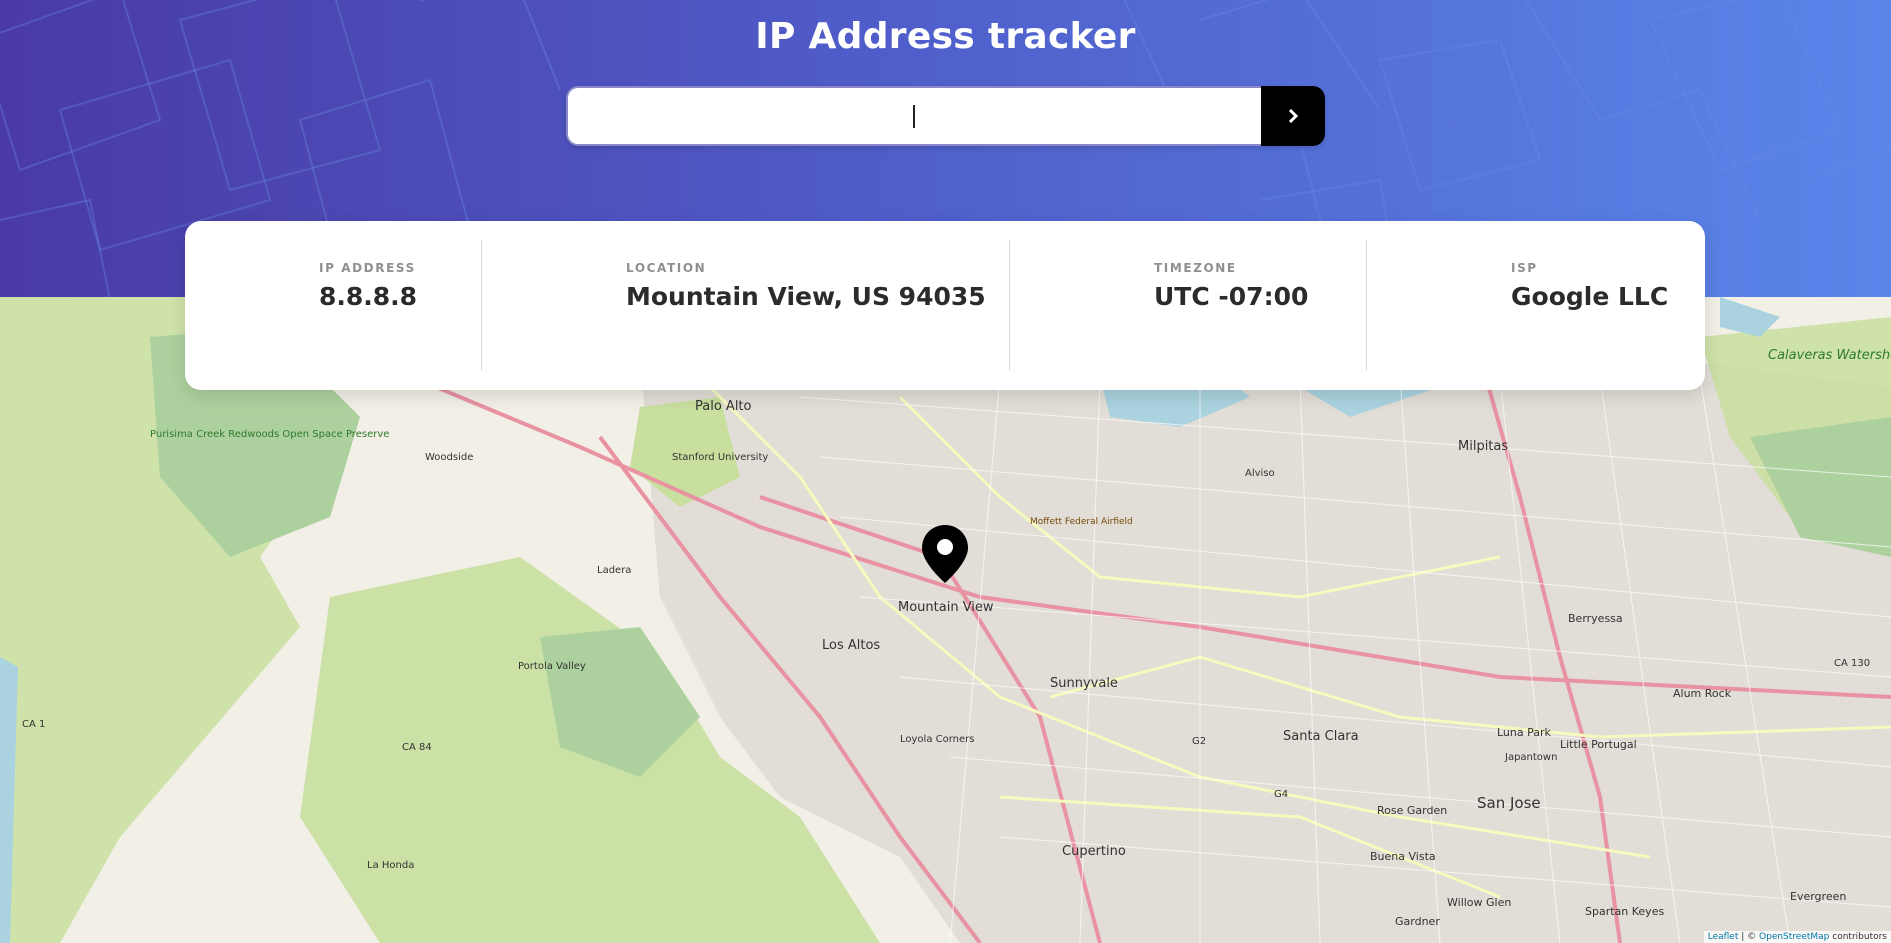  I want to click on map-label: Woodside, so click(449, 457).